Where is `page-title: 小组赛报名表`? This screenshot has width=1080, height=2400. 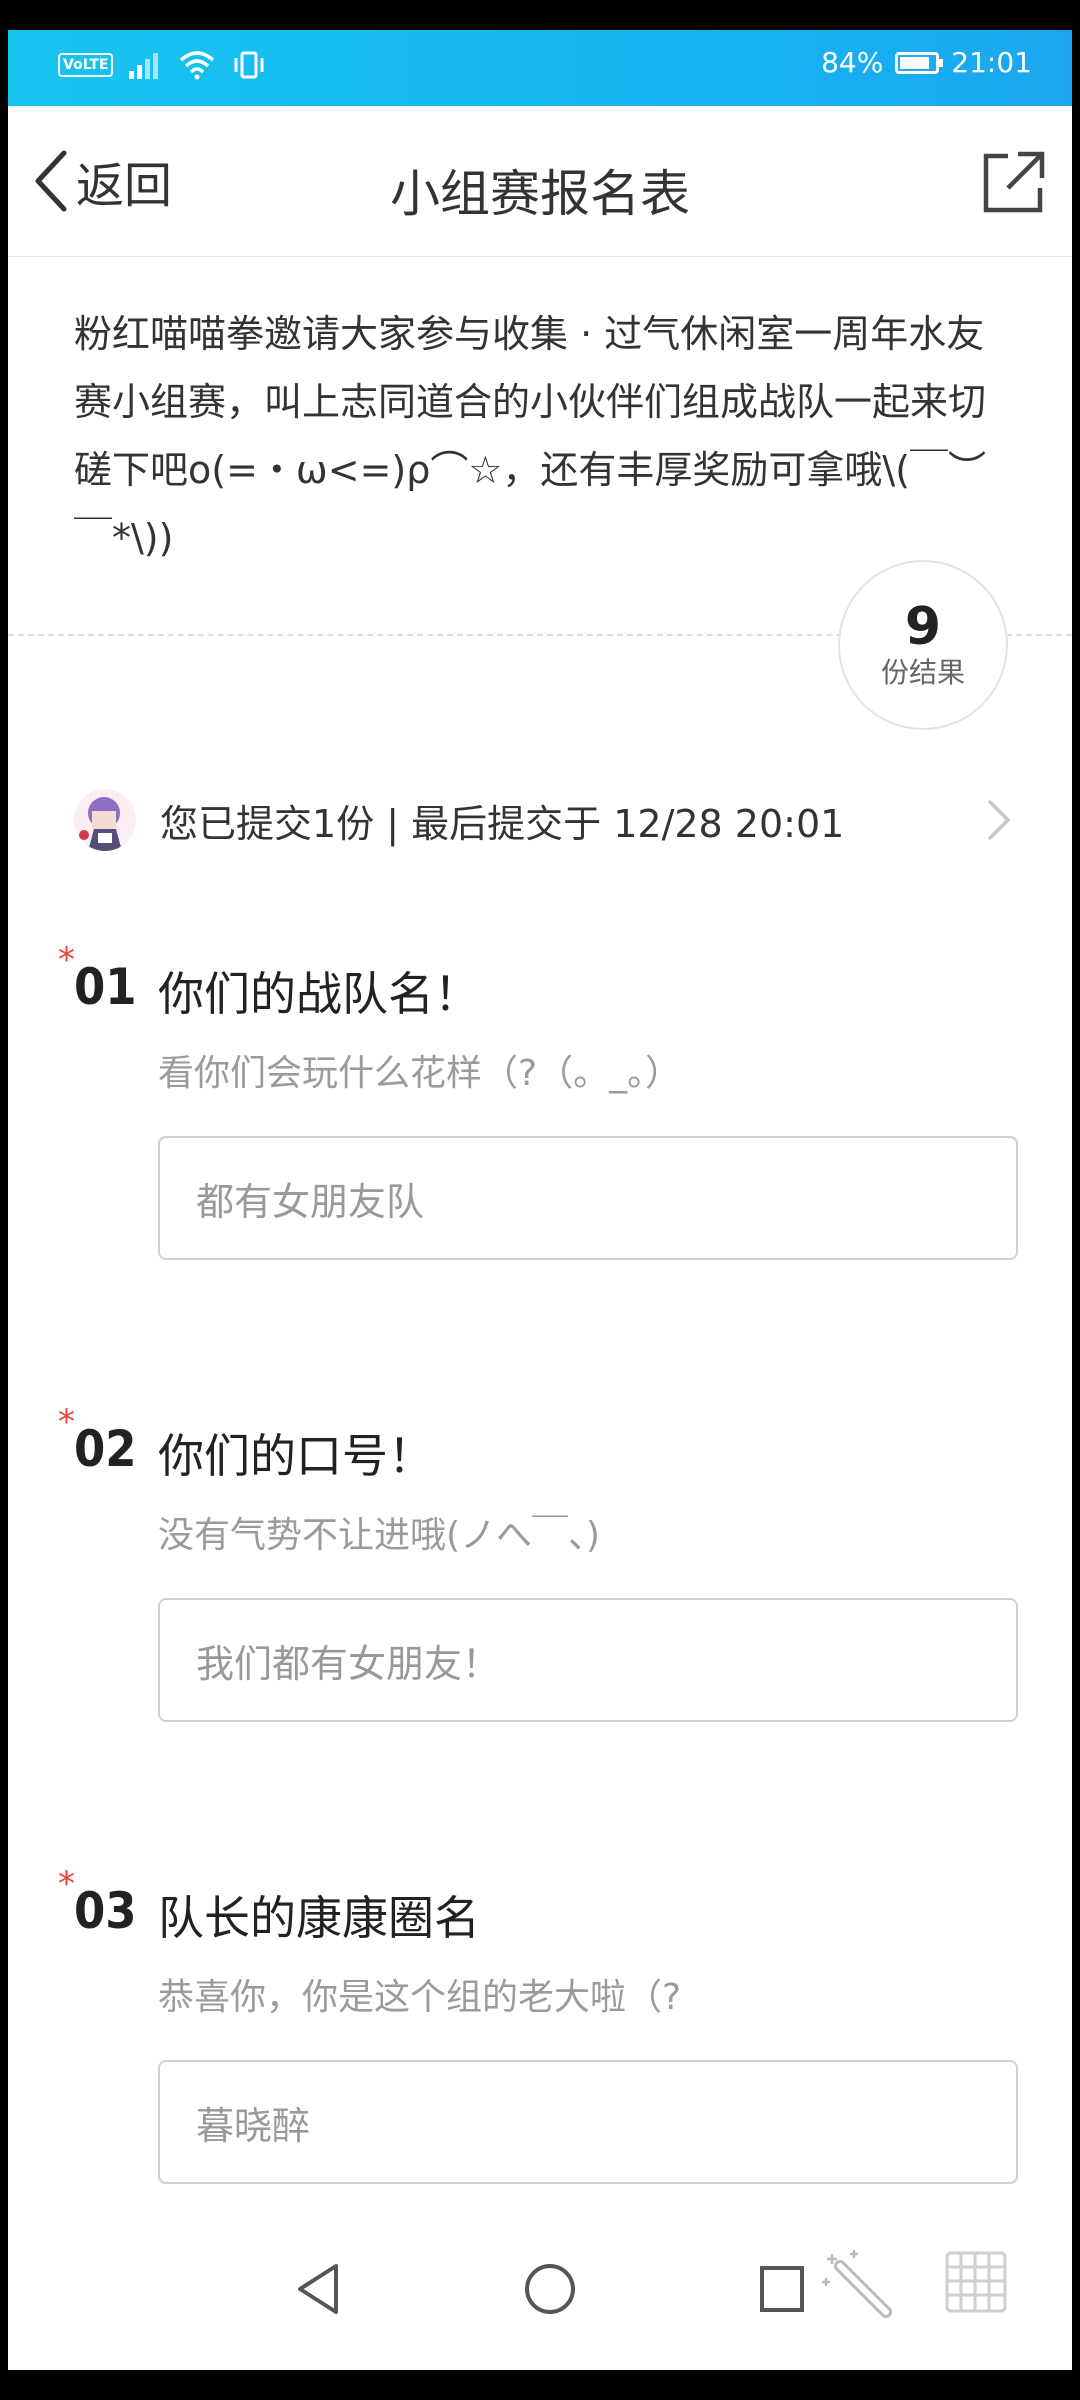
page-title: 小组赛报名表 is located at coordinates (540, 194).